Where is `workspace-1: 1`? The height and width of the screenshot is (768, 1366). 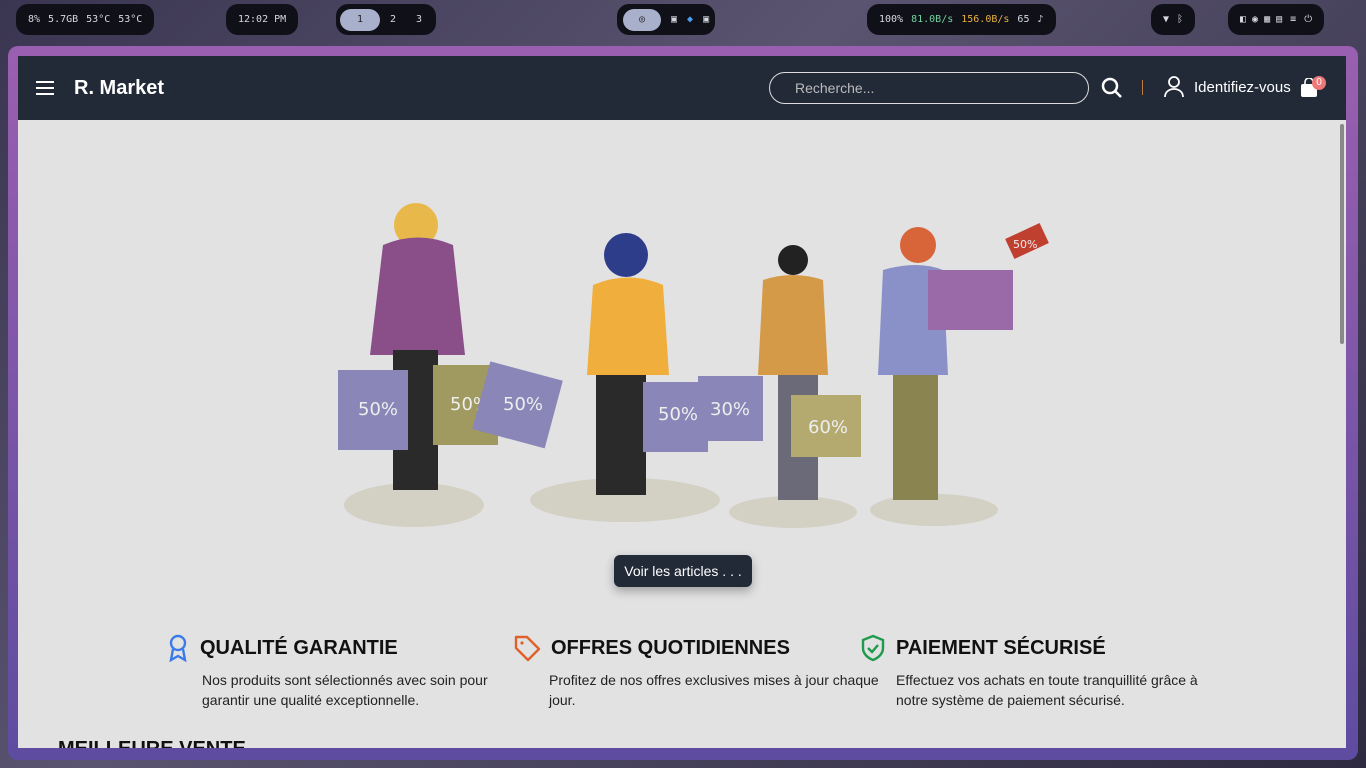 workspace-1: 1 is located at coordinates (360, 19).